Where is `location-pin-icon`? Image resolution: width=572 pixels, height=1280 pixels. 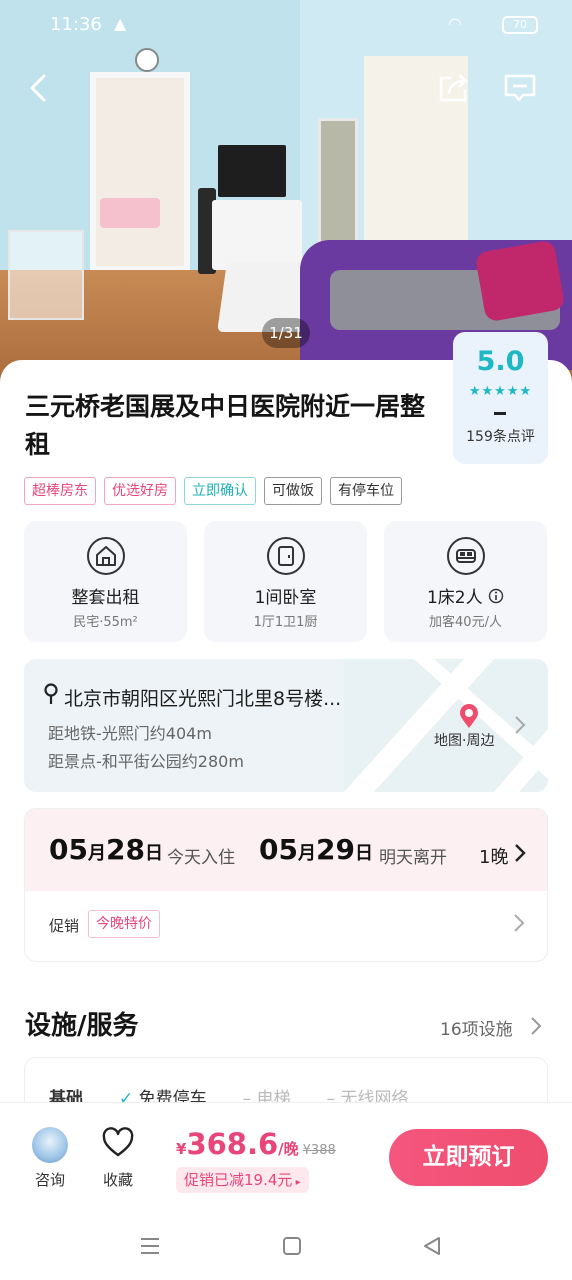 location-pin-icon is located at coordinates (51, 693).